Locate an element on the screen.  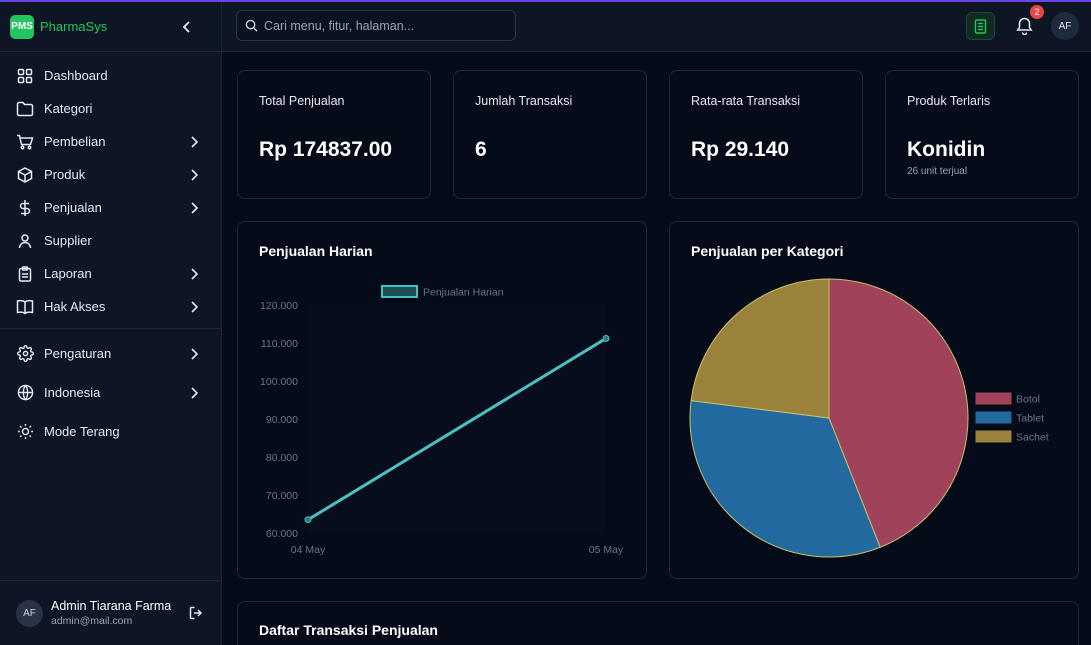
grid-icon is located at coordinates (25, 76).